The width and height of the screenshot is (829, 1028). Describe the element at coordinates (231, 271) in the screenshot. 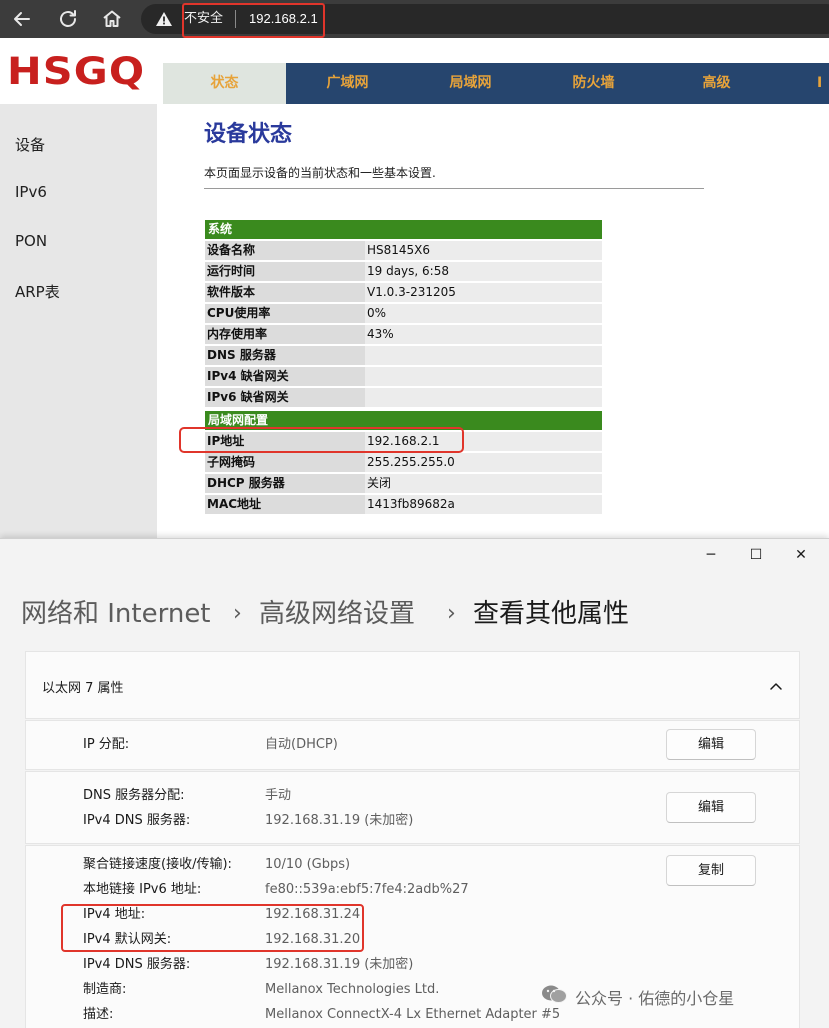

I see `row-key: 运行时间` at that location.